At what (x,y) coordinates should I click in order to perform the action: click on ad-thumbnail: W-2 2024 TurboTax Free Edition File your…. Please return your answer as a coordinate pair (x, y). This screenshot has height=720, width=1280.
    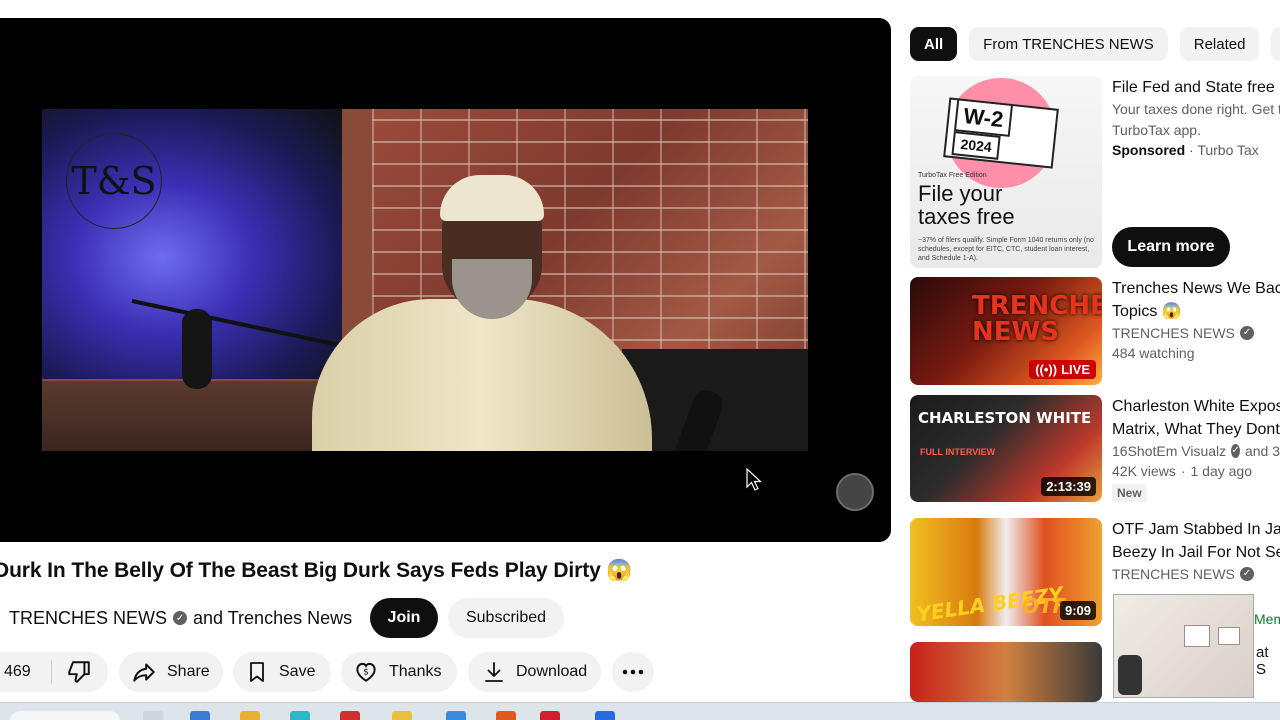
    Looking at the image, I should click on (1006, 172).